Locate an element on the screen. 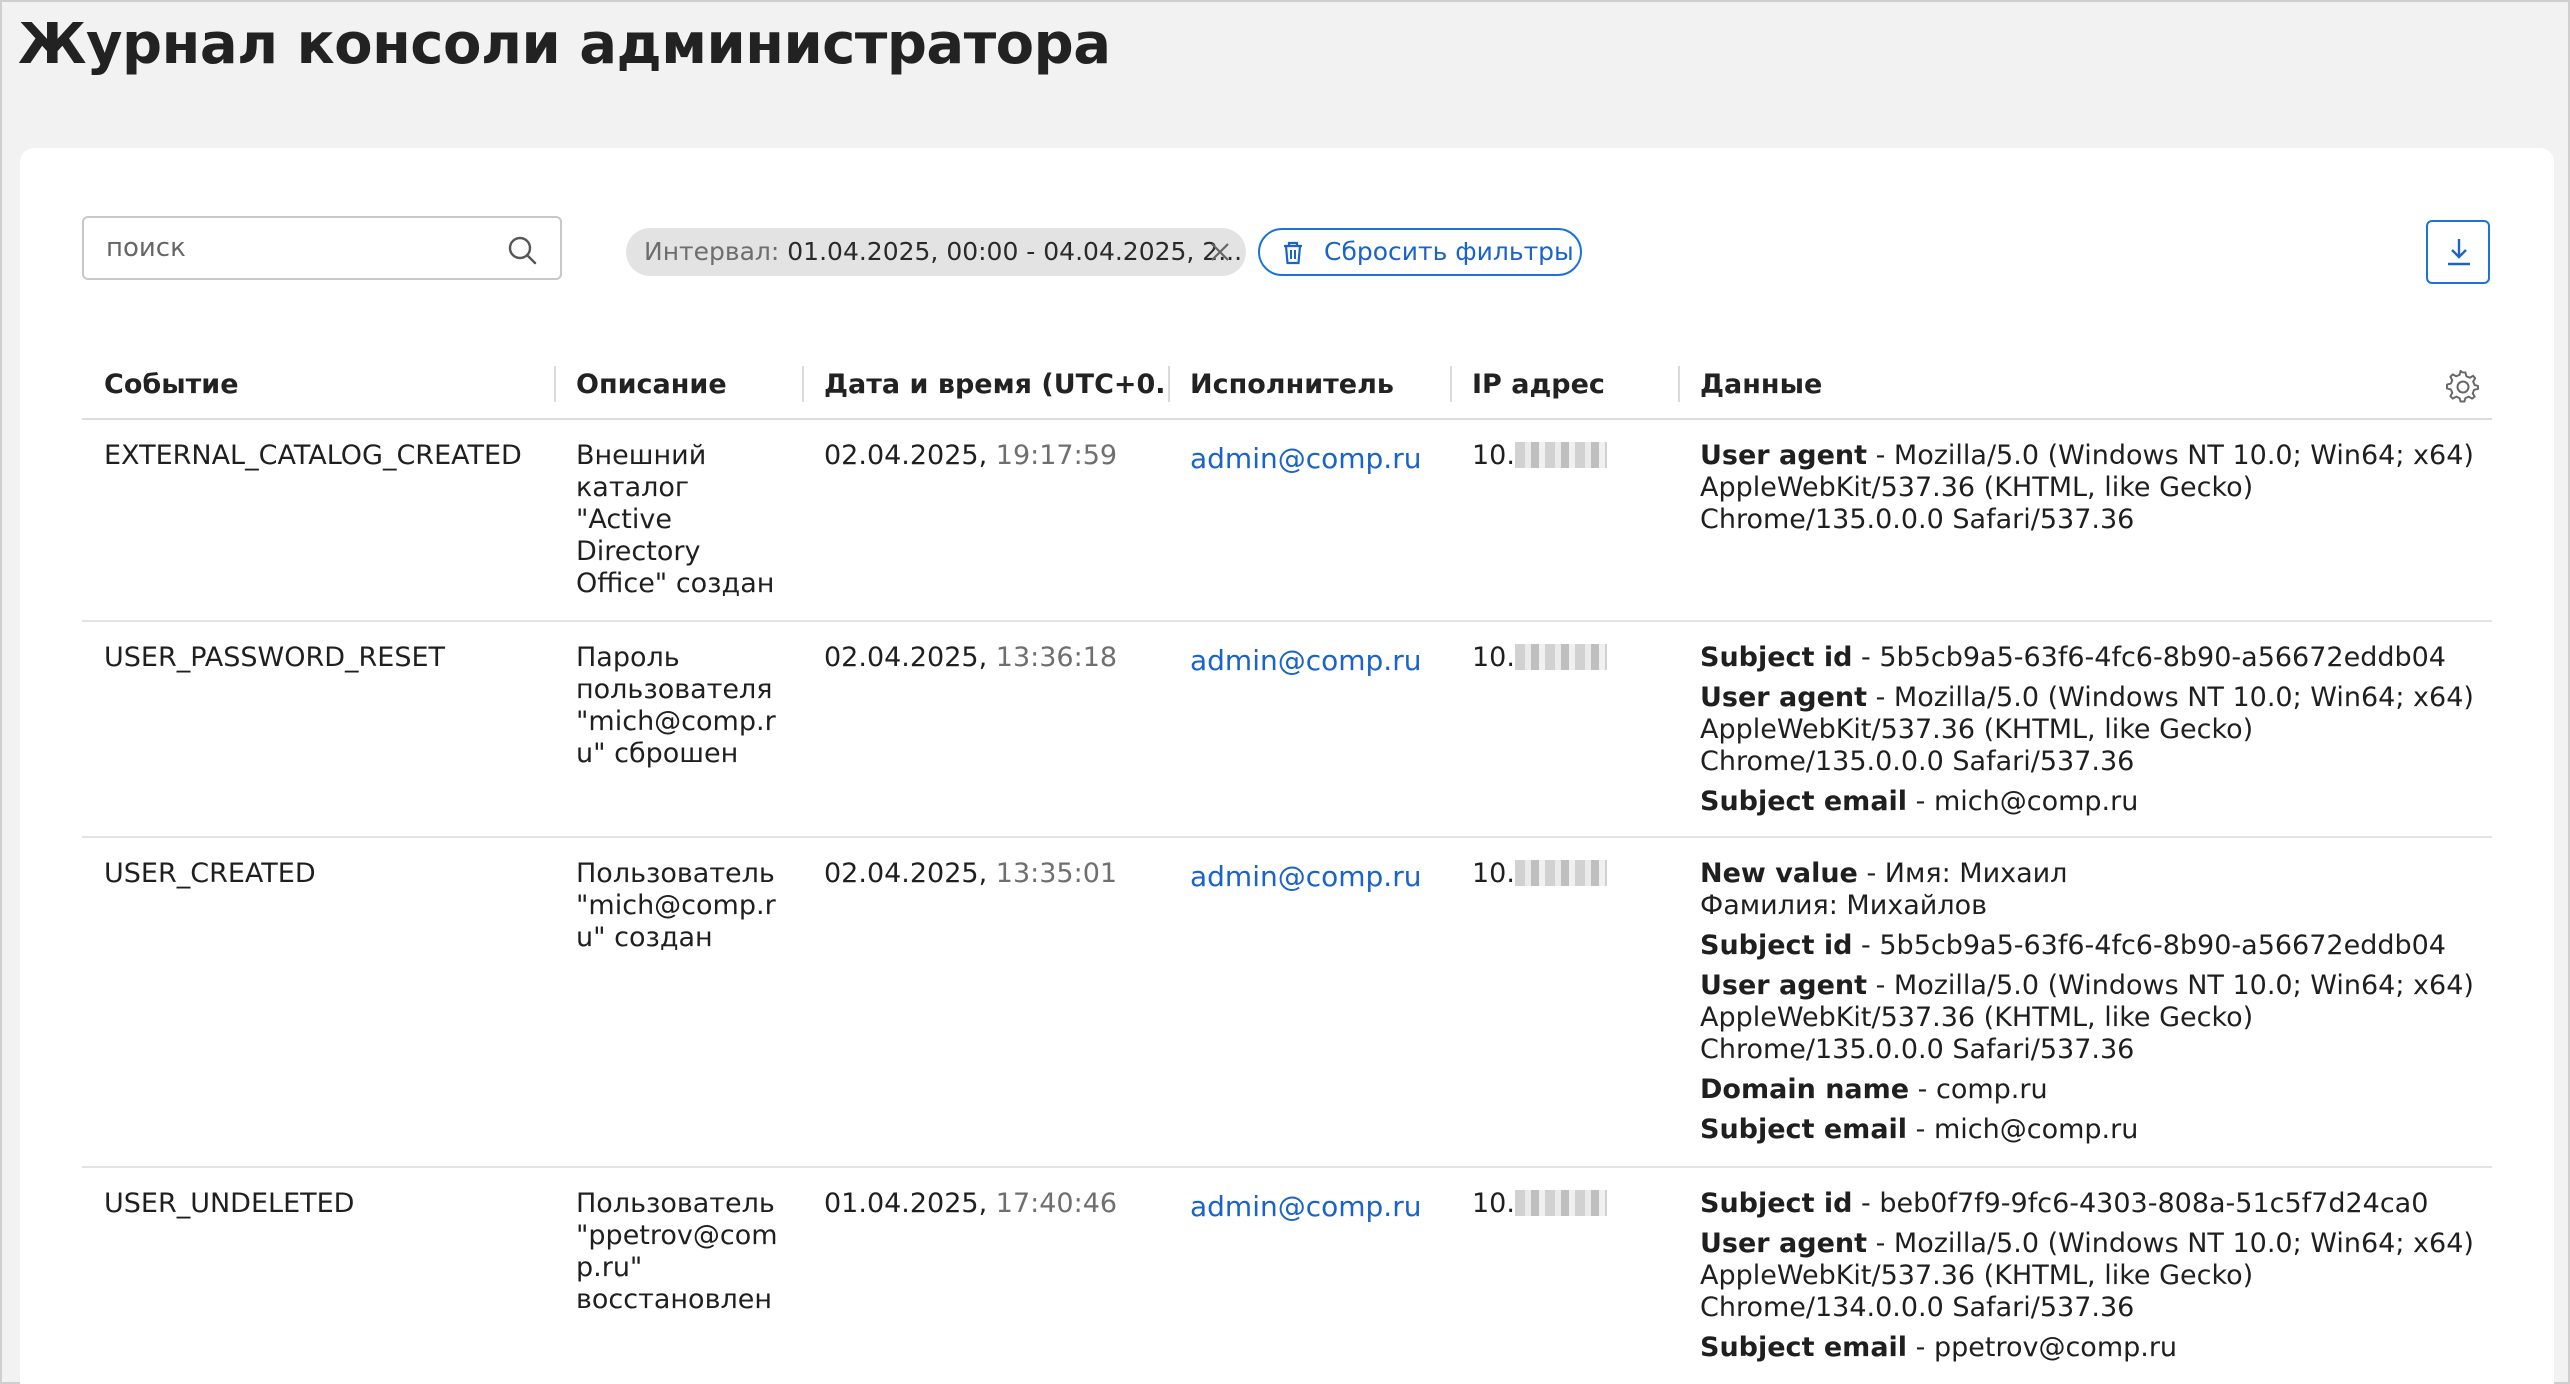 Image resolution: width=2570 pixels, height=1384 pixels. gear-icon is located at coordinates (2463, 387).